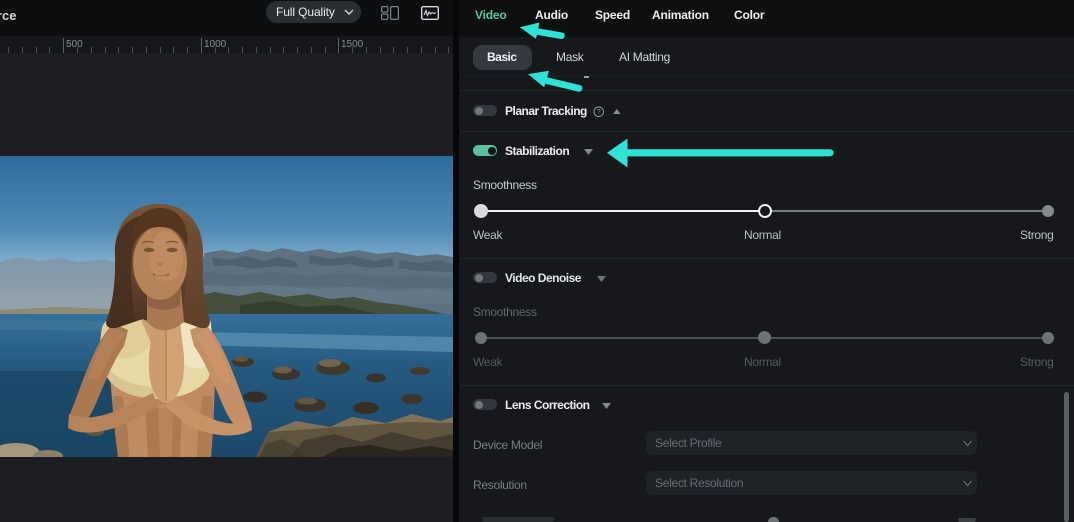  I want to click on svg-text: 1000, so click(215, 44).